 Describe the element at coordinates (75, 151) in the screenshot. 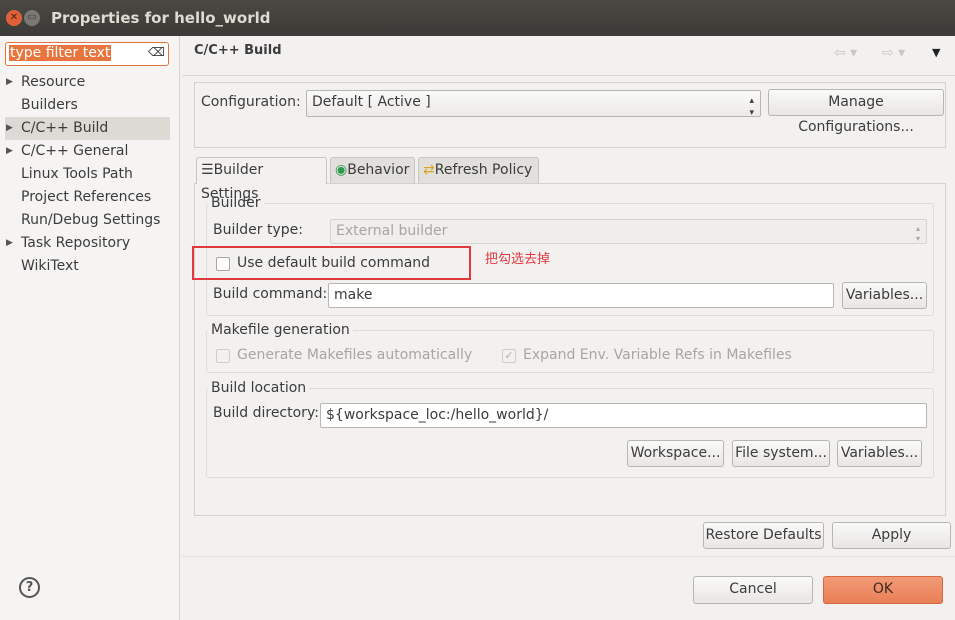

I see `sidebar-item-label: C/C++ General` at that location.